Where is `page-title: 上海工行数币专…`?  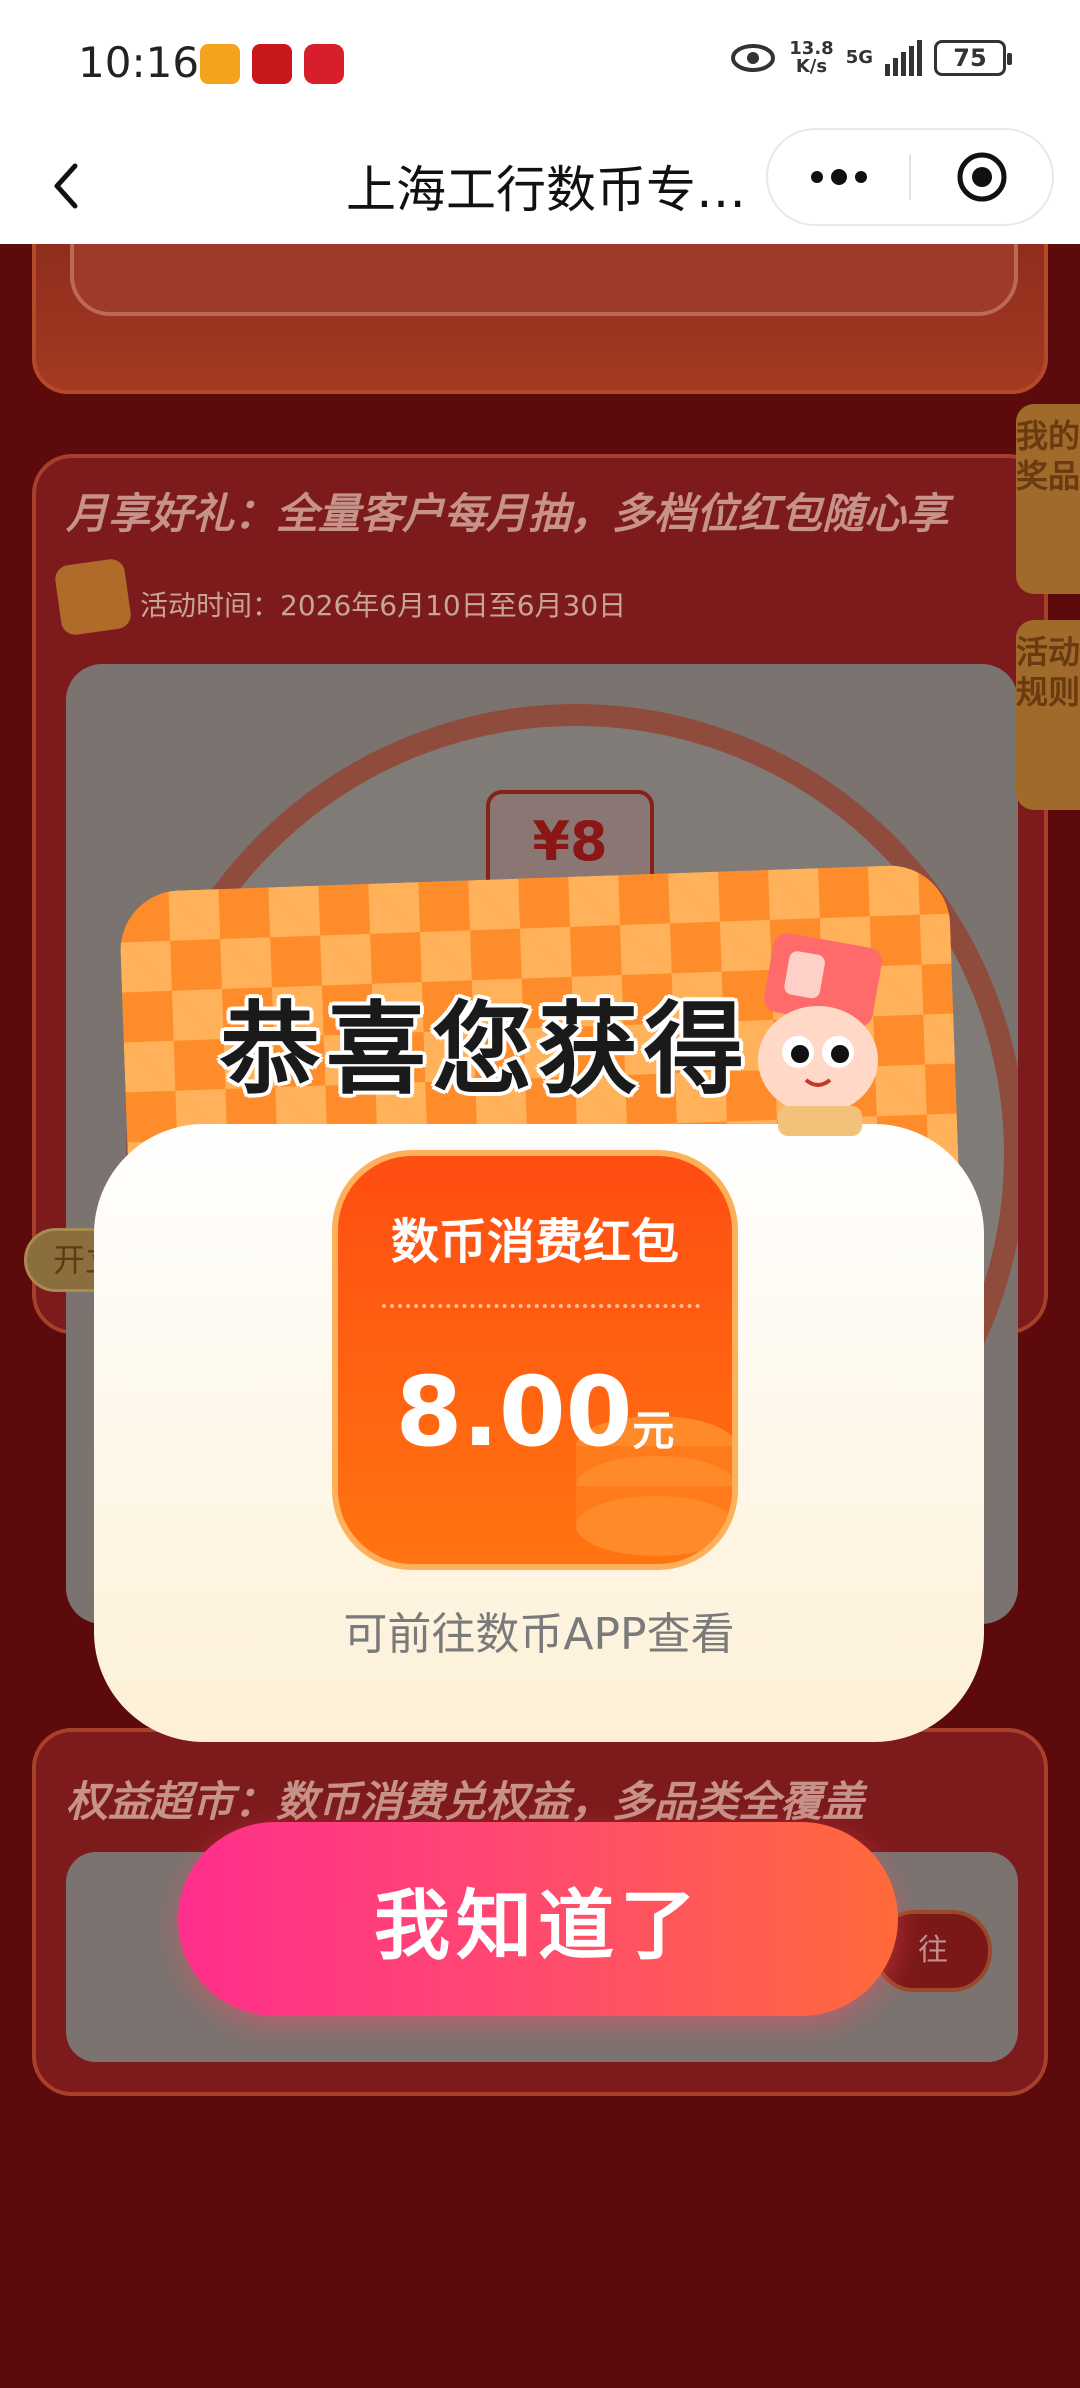 page-title: 上海工行数币专… is located at coordinates (546, 190).